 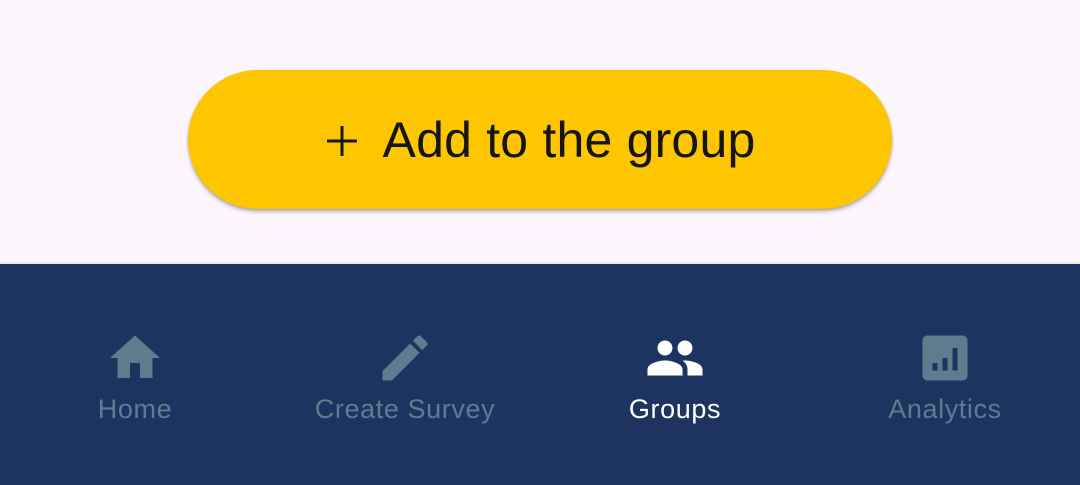 What do you see at coordinates (135, 356) in the screenshot?
I see `home-icon` at bounding box center [135, 356].